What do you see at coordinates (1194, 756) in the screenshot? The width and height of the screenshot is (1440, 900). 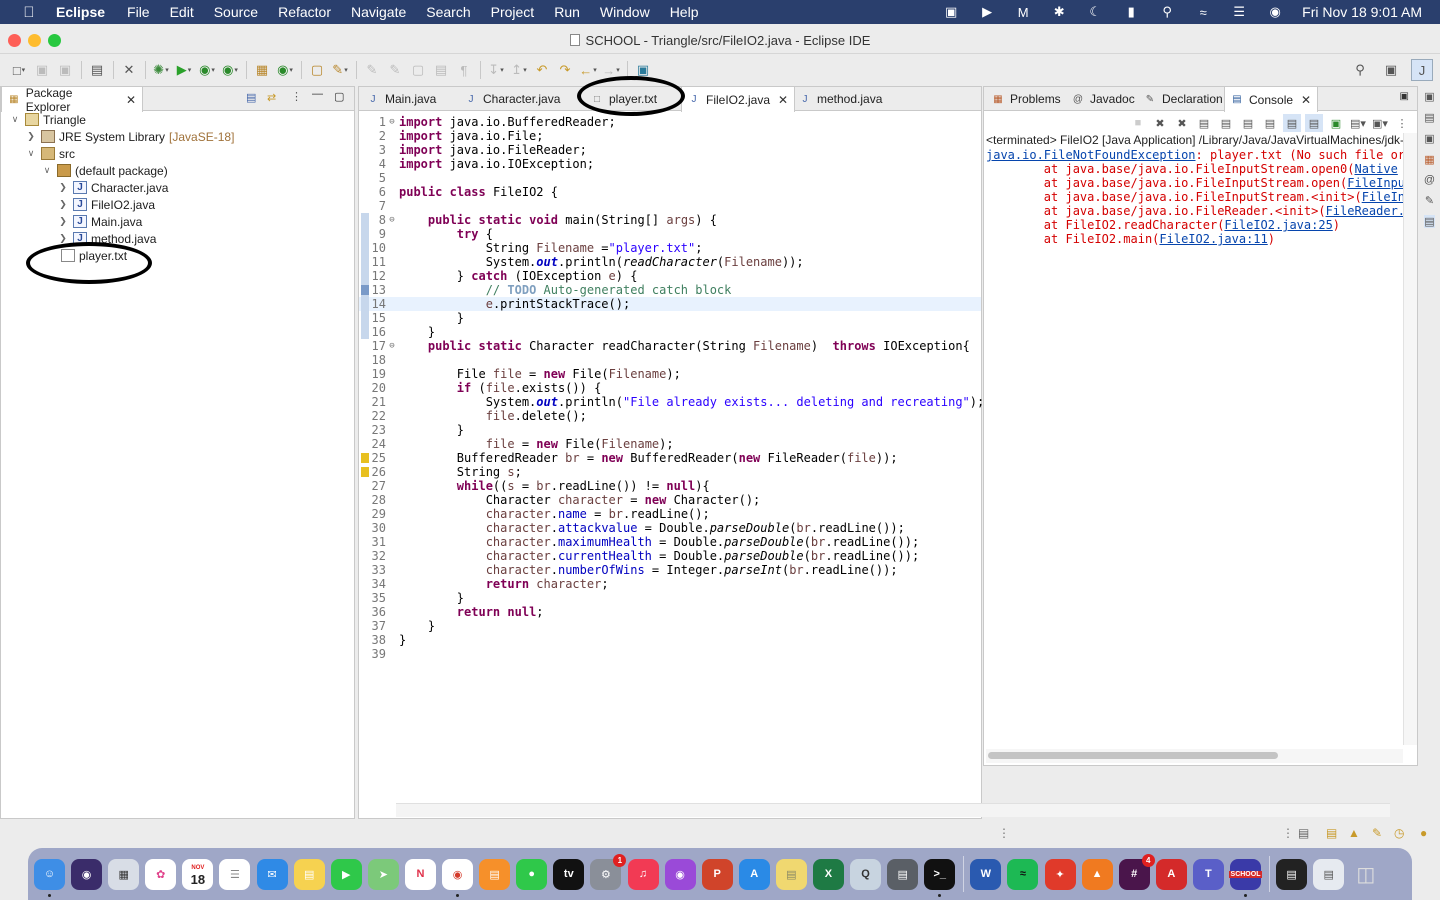 I see `console-horizontal-scrollbar` at bounding box center [1194, 756].